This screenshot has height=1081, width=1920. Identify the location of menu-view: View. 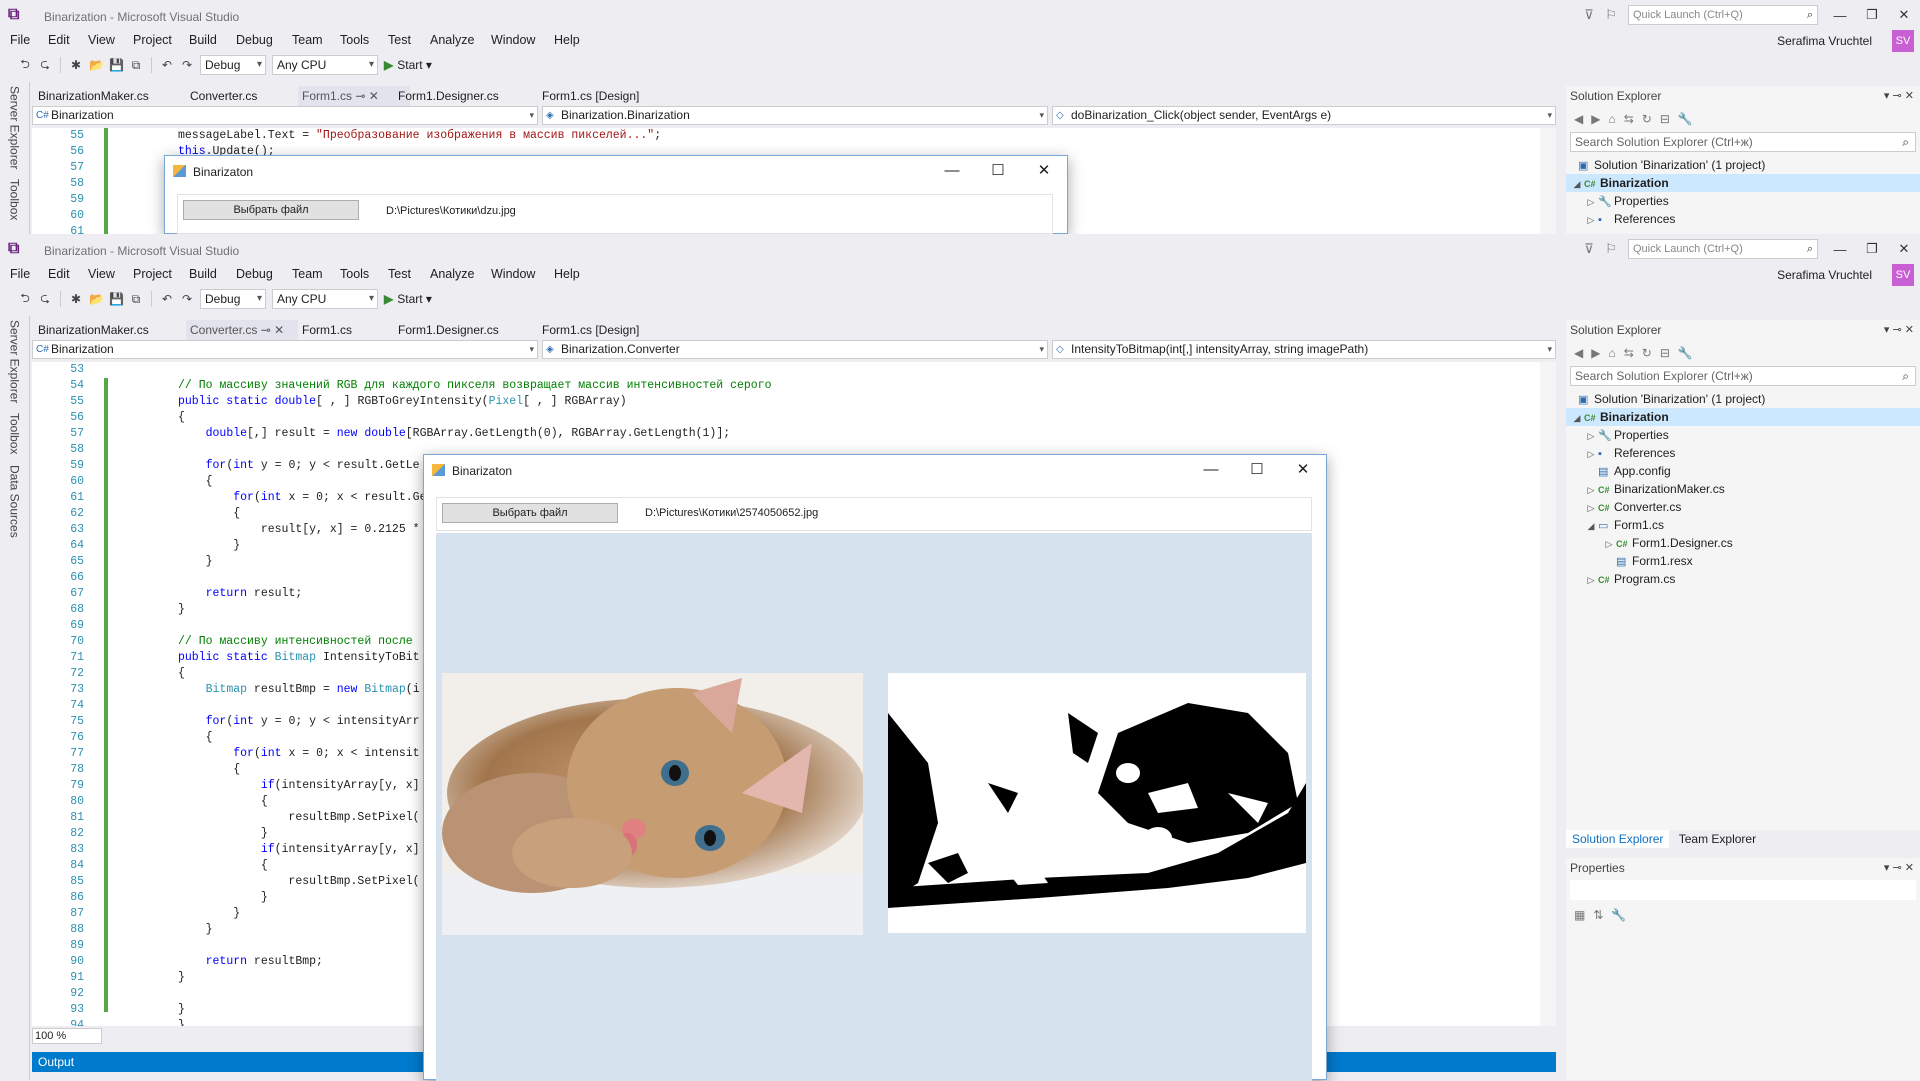
(101, 40).